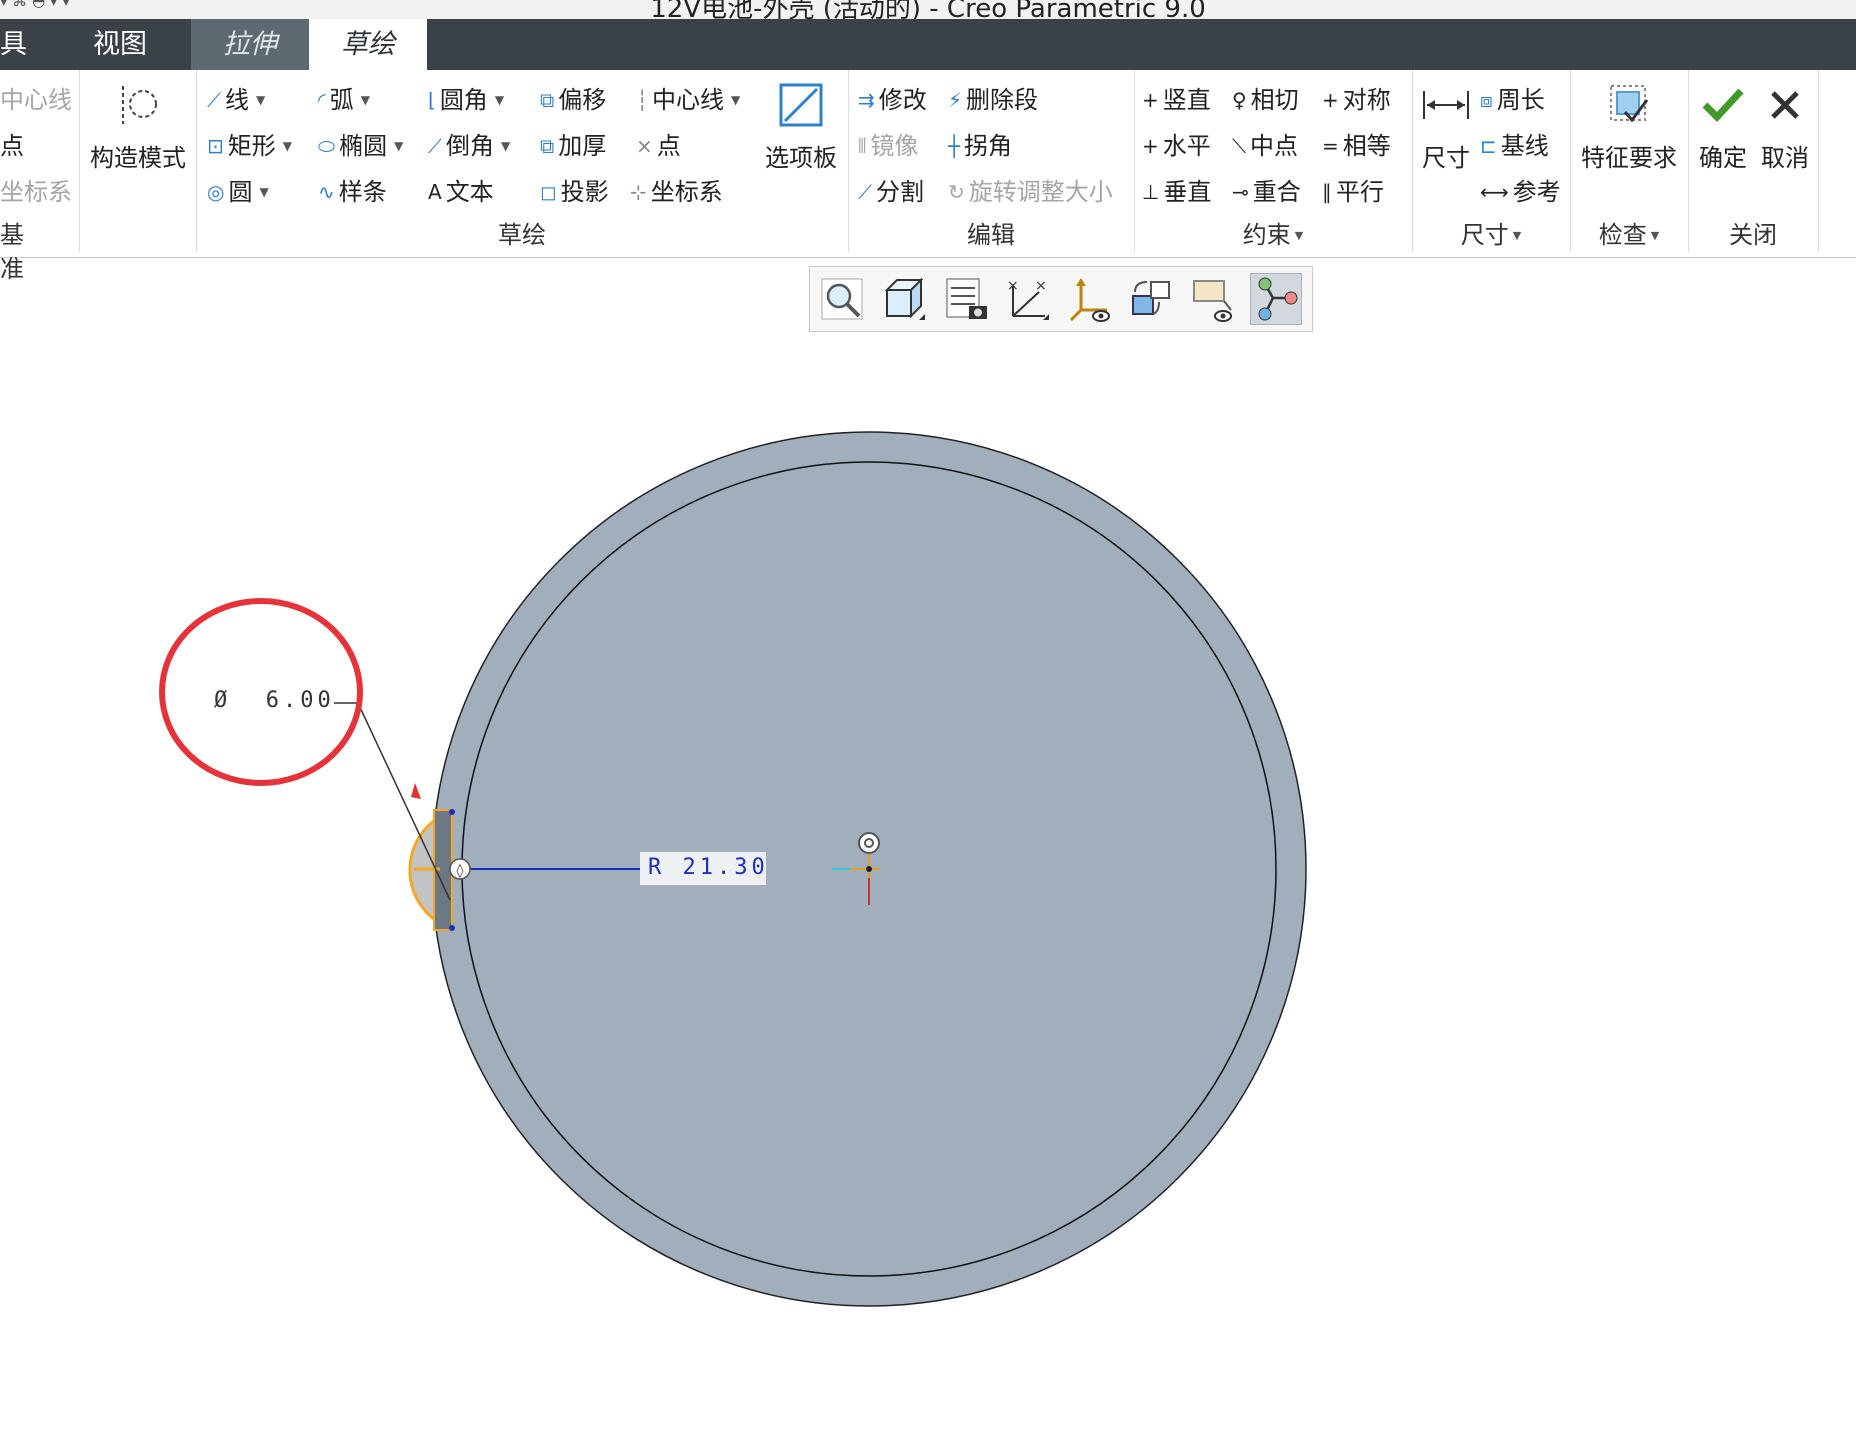 The height and width of the screenshot is (1447, 1856). I want to click on equal-constraint-button: = 相等, so click(1356, 143).